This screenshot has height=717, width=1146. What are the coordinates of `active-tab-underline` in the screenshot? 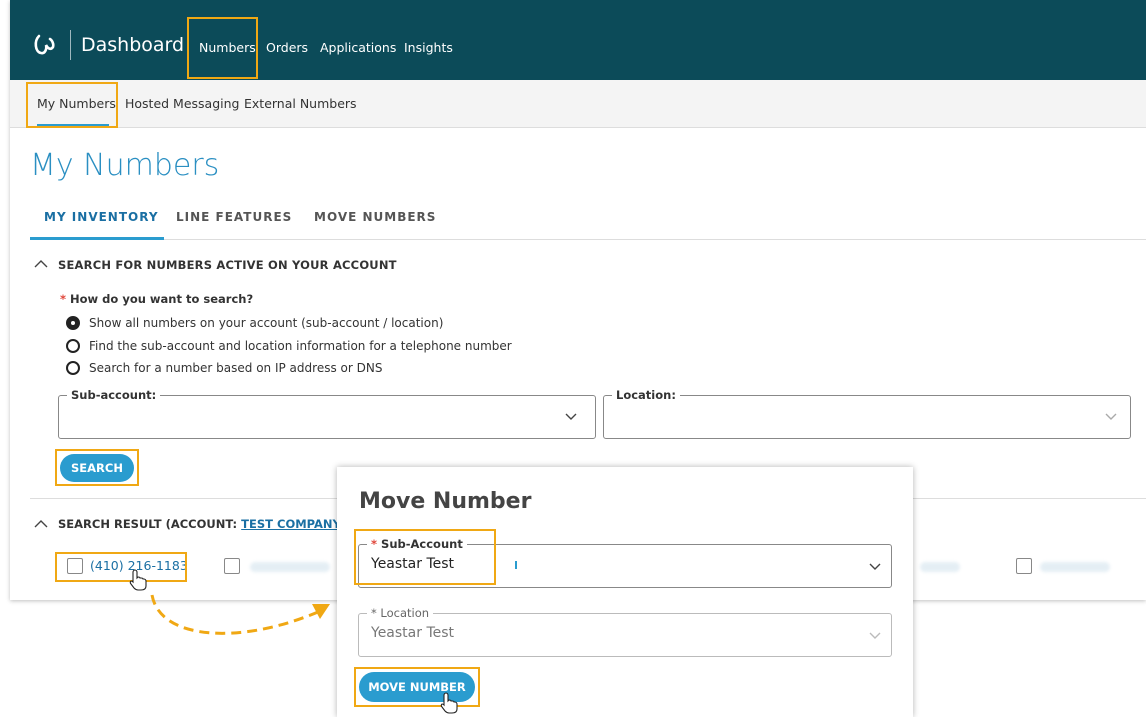 It's located at (97, 238).